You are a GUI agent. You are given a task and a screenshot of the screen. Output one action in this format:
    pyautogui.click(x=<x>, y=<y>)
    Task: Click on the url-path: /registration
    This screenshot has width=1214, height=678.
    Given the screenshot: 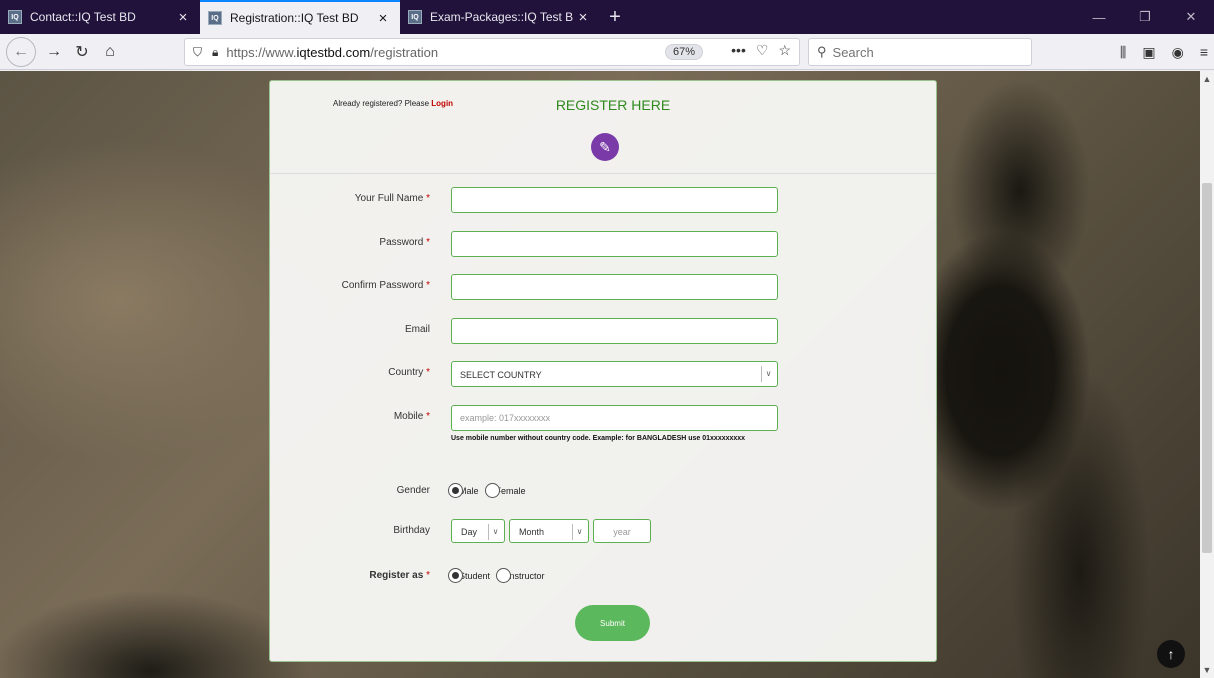 What is the action you would take?
    pyautogui.click(x=404, y=52)
    